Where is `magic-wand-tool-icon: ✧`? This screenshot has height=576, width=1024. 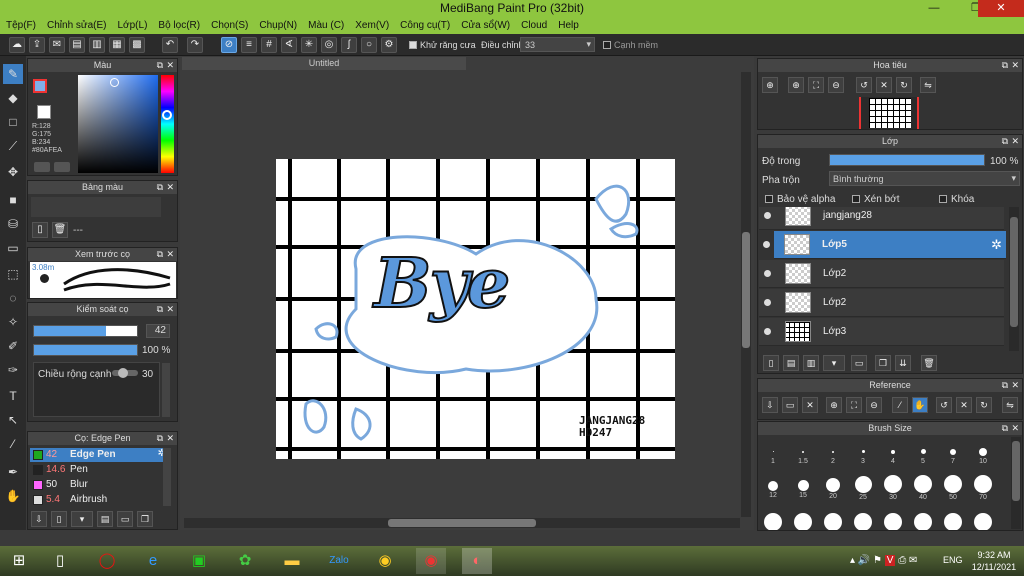
magic-wand-tool-icon: ✧ is located at coordinates (13, 322).